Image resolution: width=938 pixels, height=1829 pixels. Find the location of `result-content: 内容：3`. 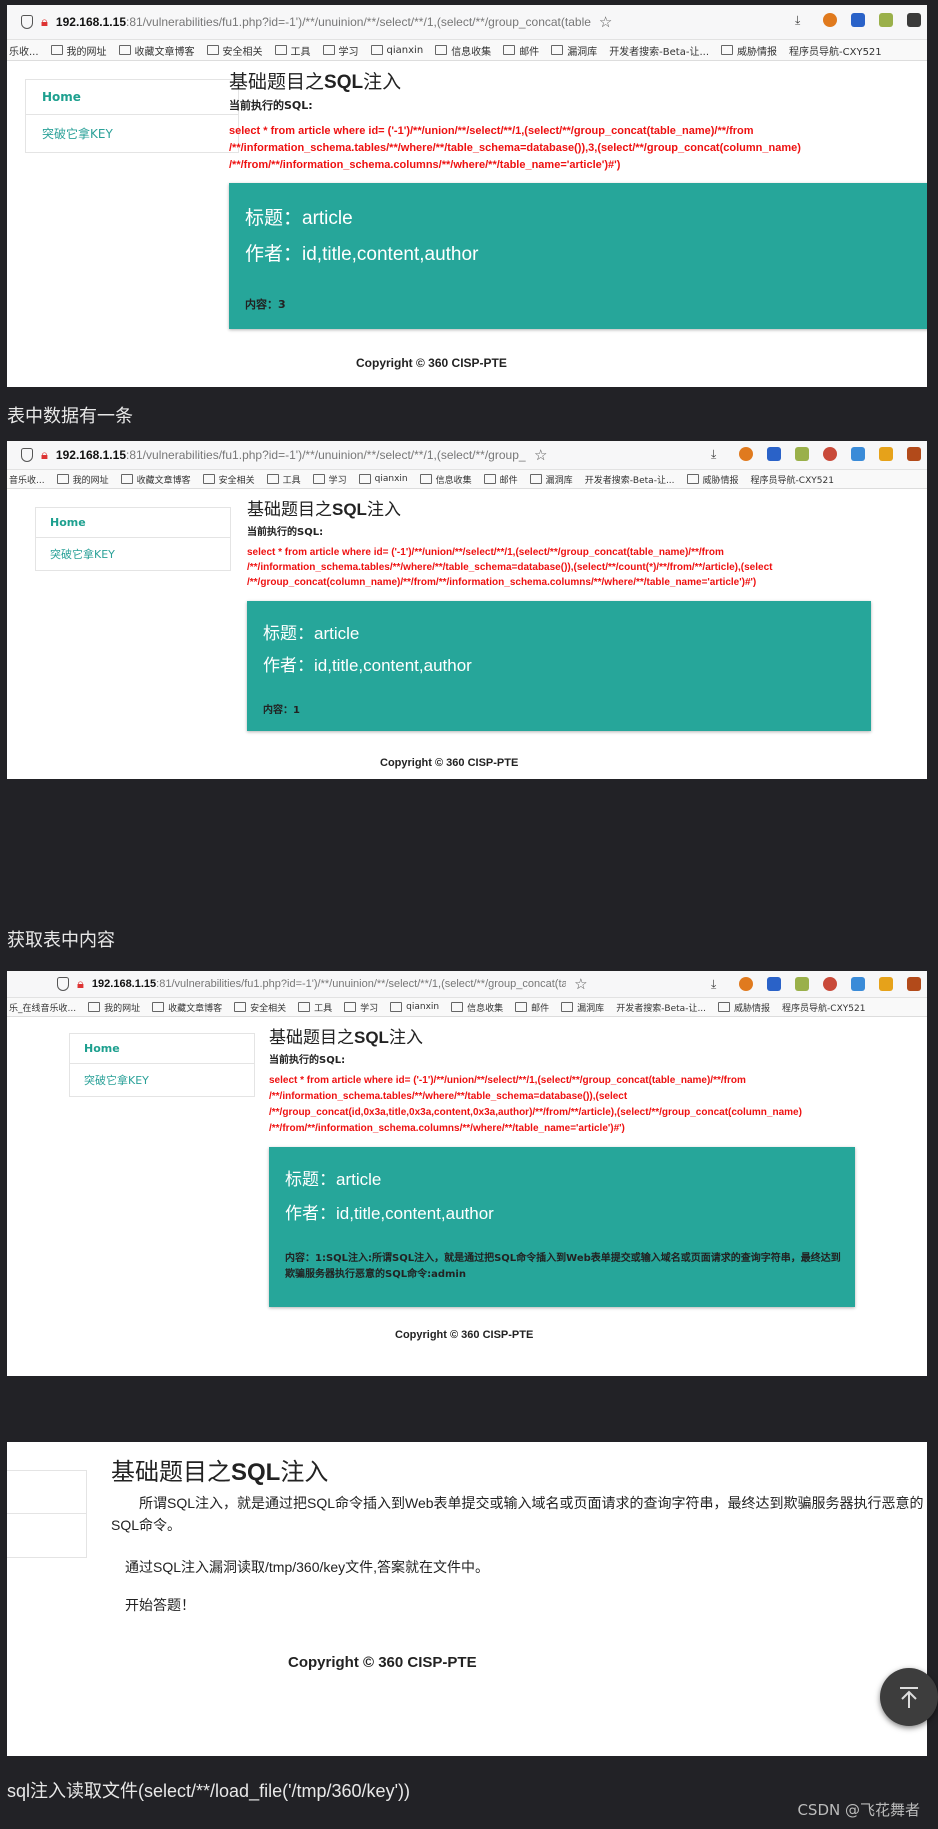

result-content: 内容：3 is located at coordinates (265, 304).